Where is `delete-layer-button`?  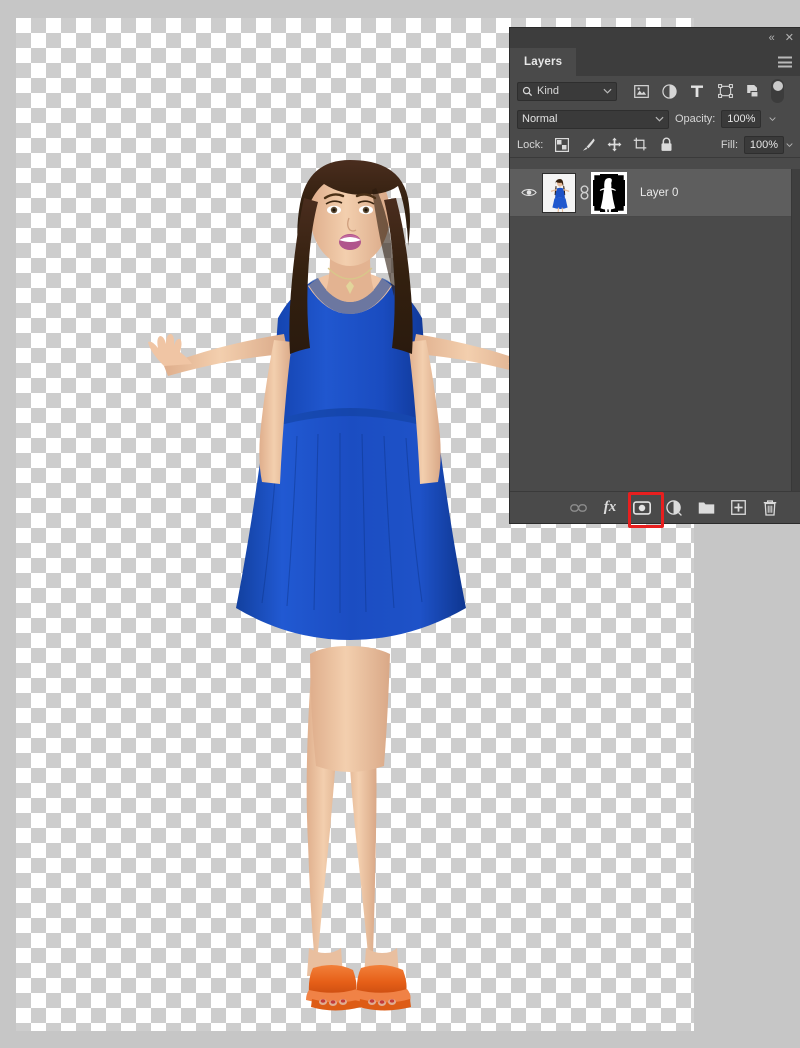 delete-layer-button is located at coordinates (770, 508).